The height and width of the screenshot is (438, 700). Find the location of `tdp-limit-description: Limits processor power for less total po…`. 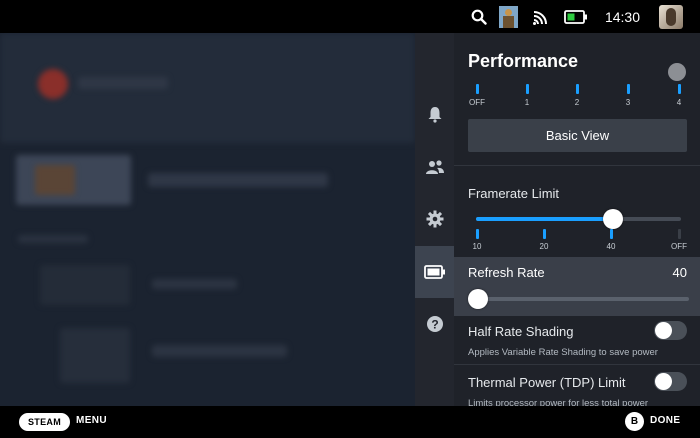

tdp-limit-description: Limits processor power for less total po… is located at coordinates (558, 402).